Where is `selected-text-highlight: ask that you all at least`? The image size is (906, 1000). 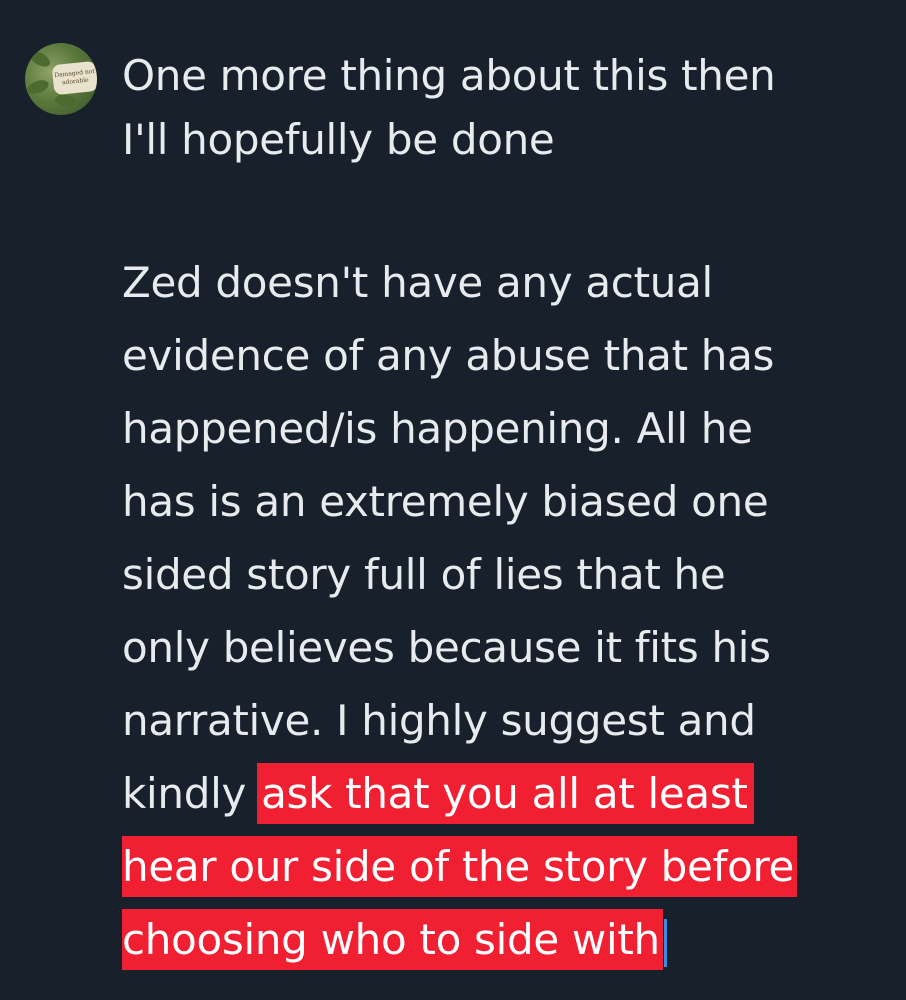 selected-text-highlight: ask that you all at least is located at coordinates (505, 793).